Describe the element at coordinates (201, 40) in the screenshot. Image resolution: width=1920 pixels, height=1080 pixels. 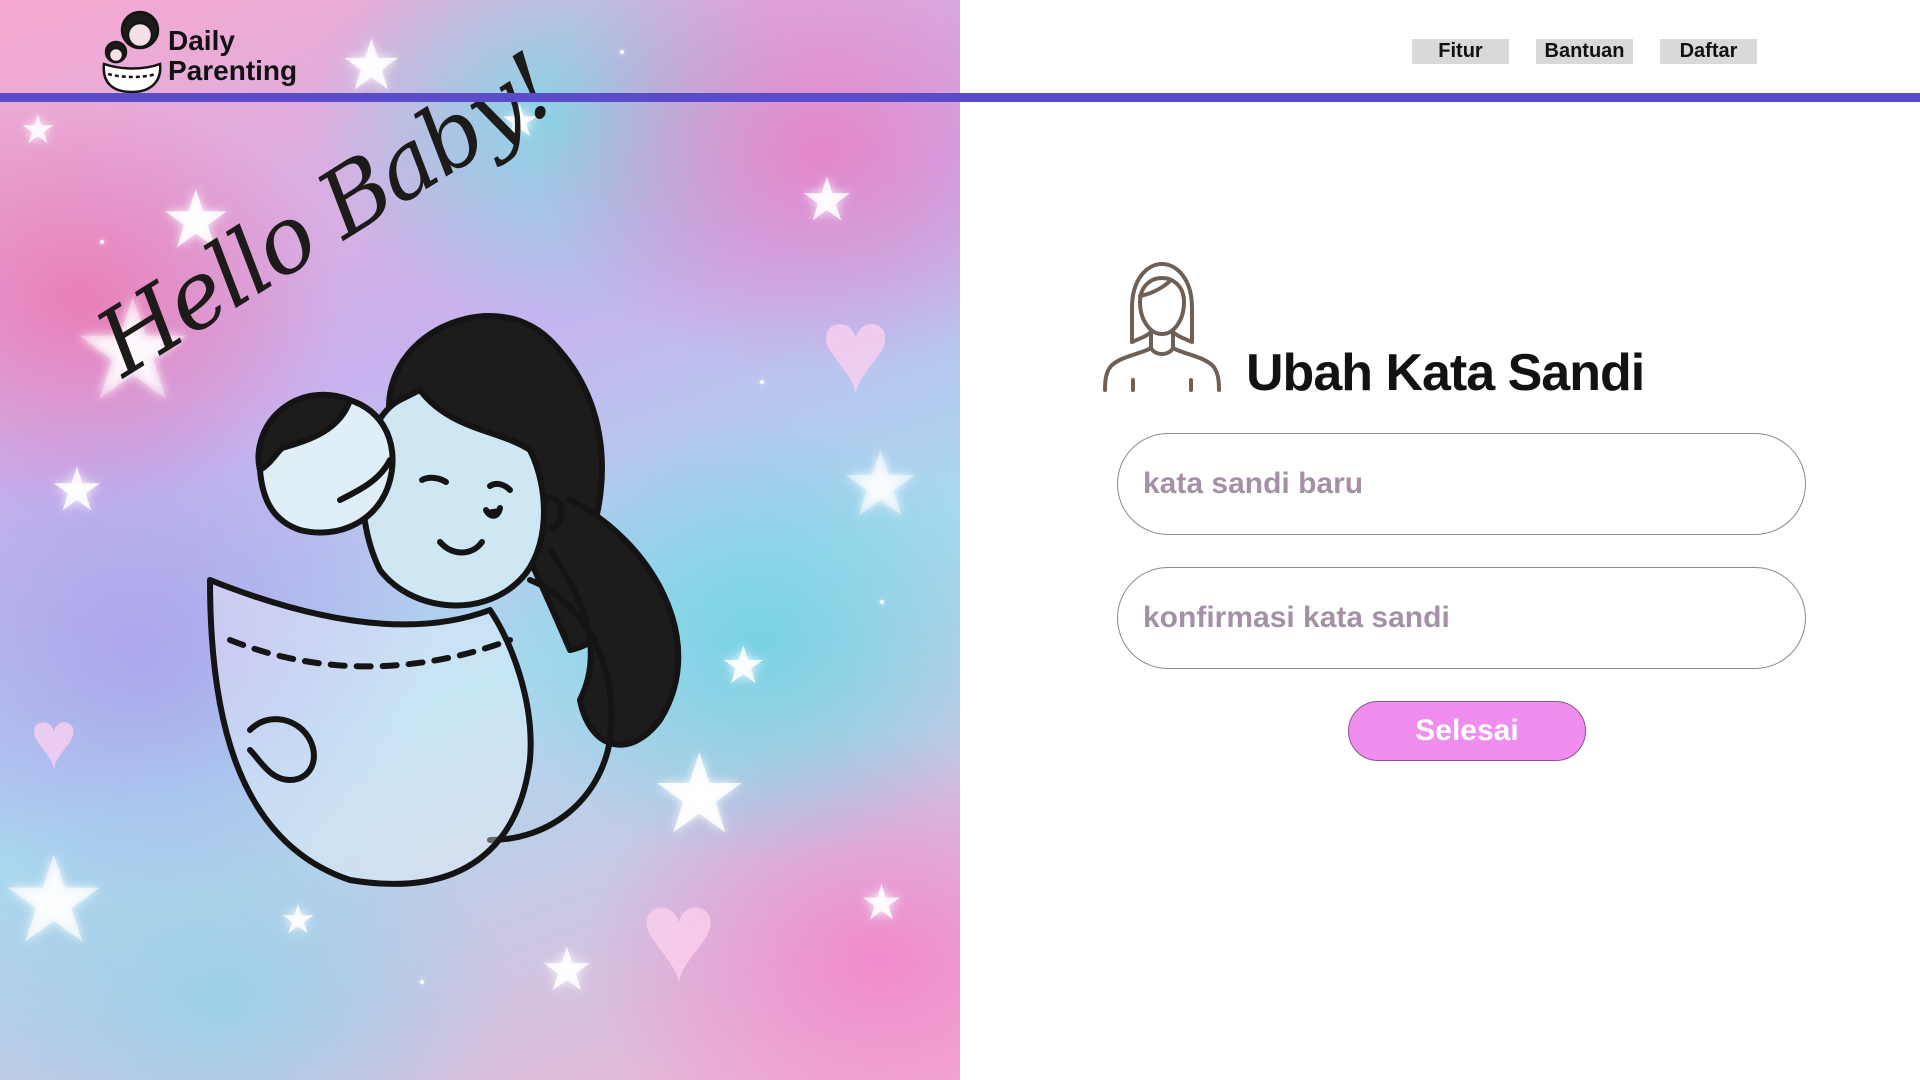
I see `brand-line-1: Daily` at that location.